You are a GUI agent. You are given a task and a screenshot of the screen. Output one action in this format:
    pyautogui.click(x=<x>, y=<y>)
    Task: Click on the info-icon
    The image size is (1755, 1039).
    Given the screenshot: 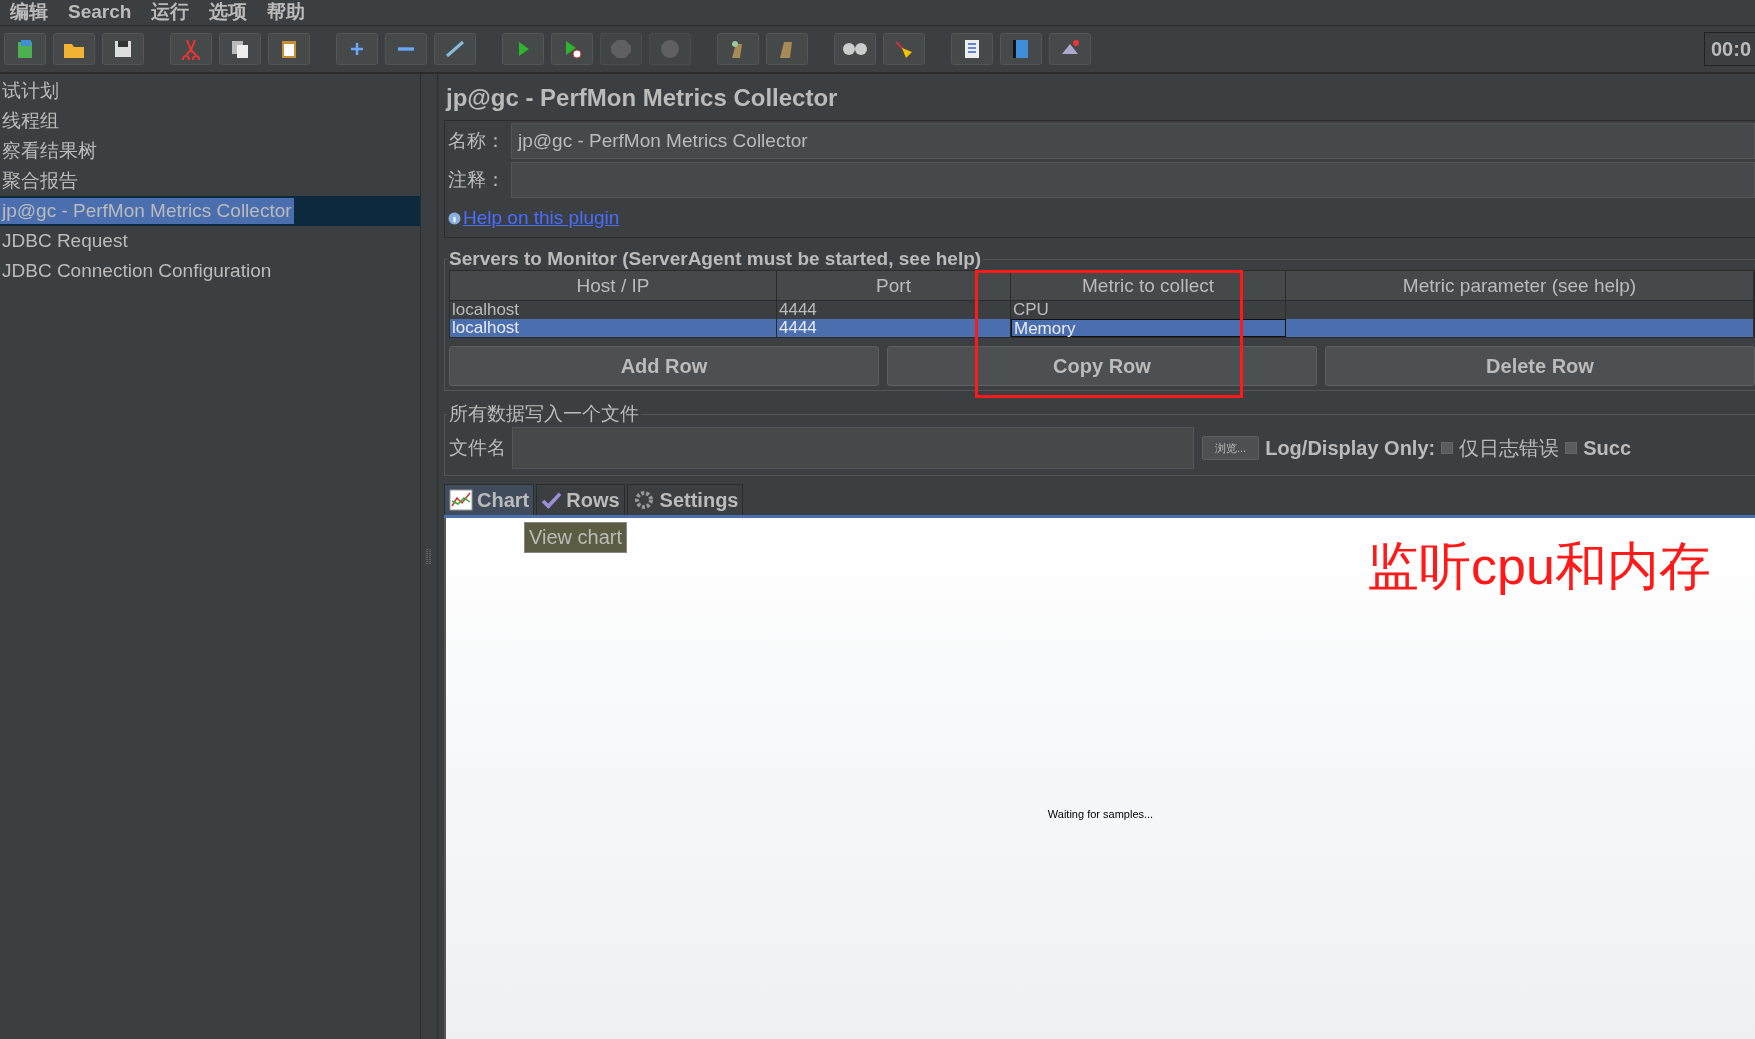 What is the action you would take?
    pyautogui.click(x=454, y=218)
    